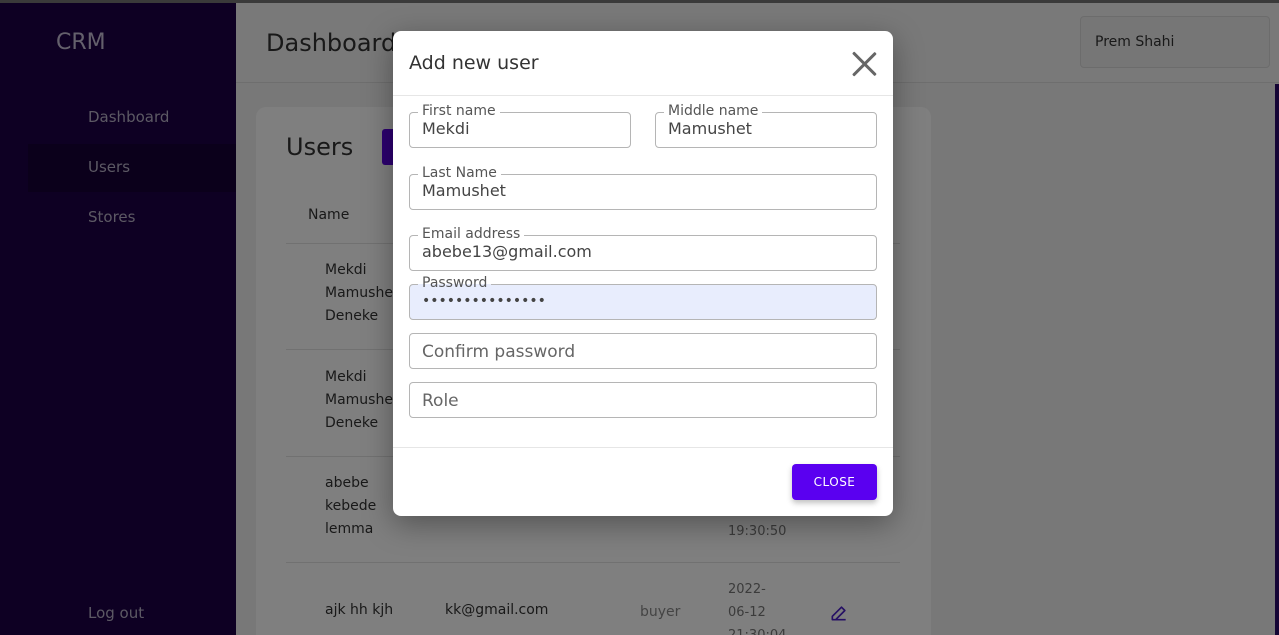  I want to click on password-field: Password, so click(643, 297).